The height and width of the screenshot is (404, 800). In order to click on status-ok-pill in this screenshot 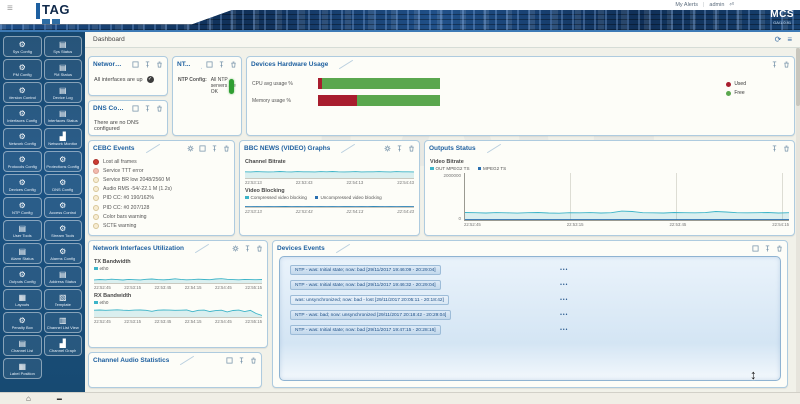, I will do `click(231, 86)`.